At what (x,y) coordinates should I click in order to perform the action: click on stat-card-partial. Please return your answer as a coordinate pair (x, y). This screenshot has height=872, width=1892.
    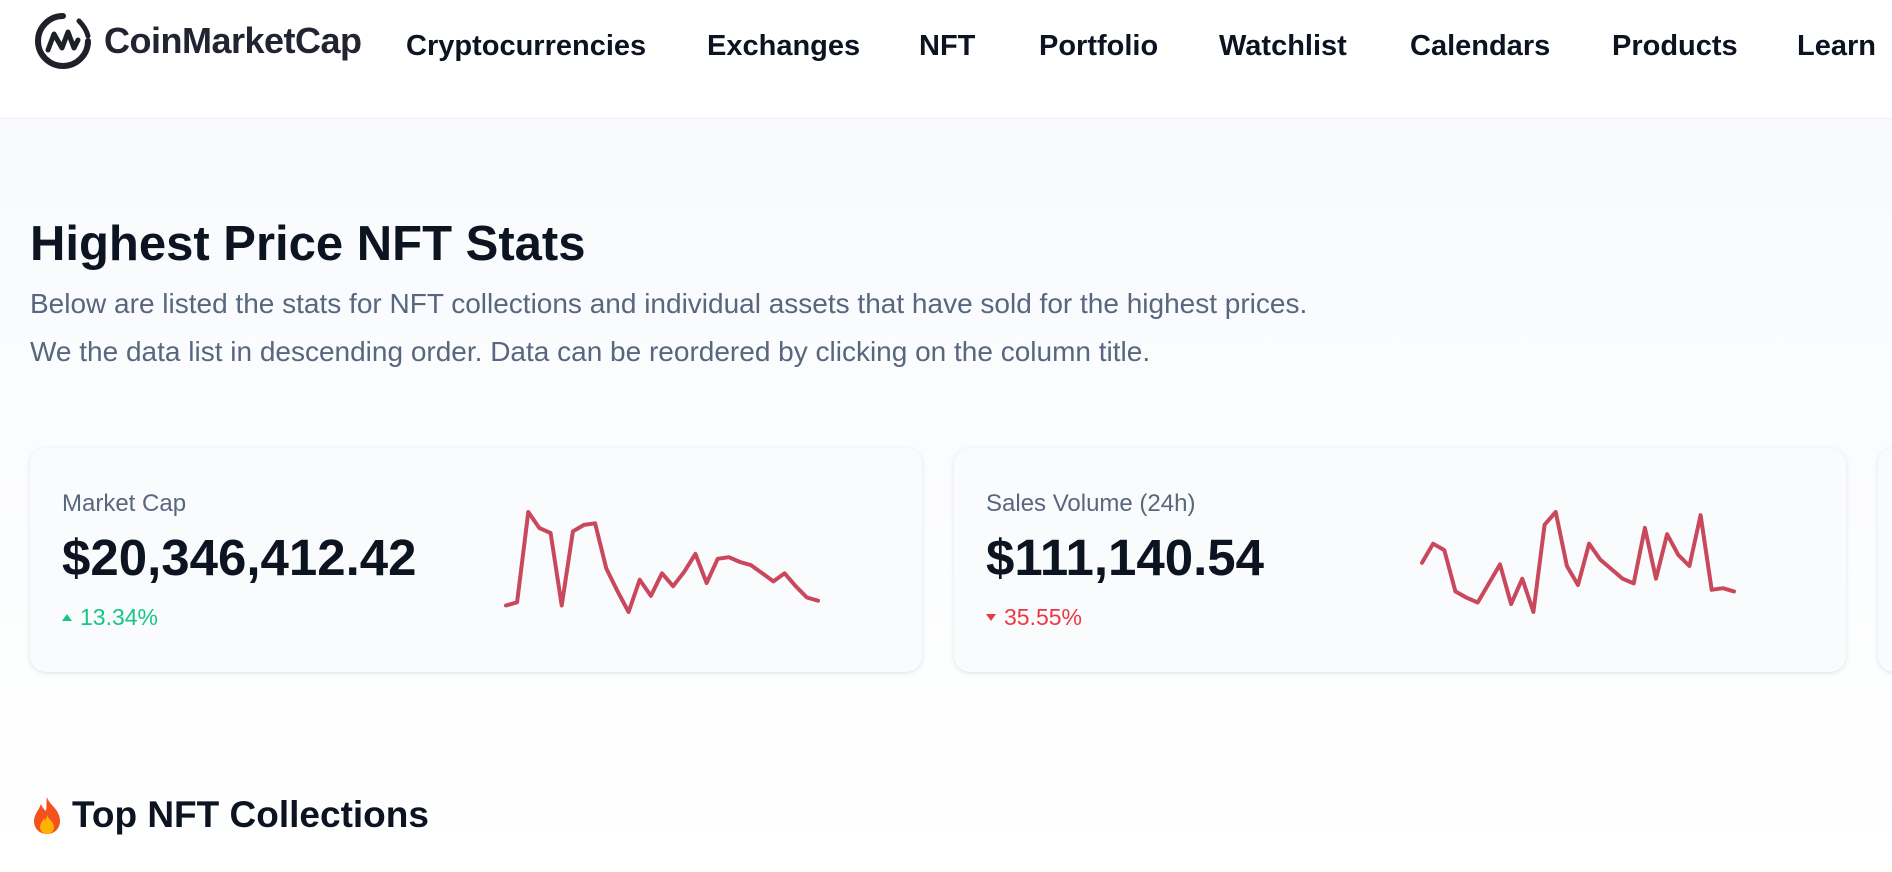
    Looking at the image, I should click on (1885, 560).